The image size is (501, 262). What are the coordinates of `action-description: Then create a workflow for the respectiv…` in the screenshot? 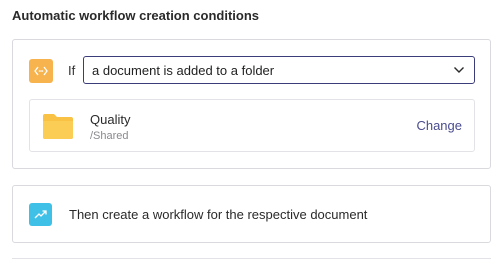 It's located at (218, 214).